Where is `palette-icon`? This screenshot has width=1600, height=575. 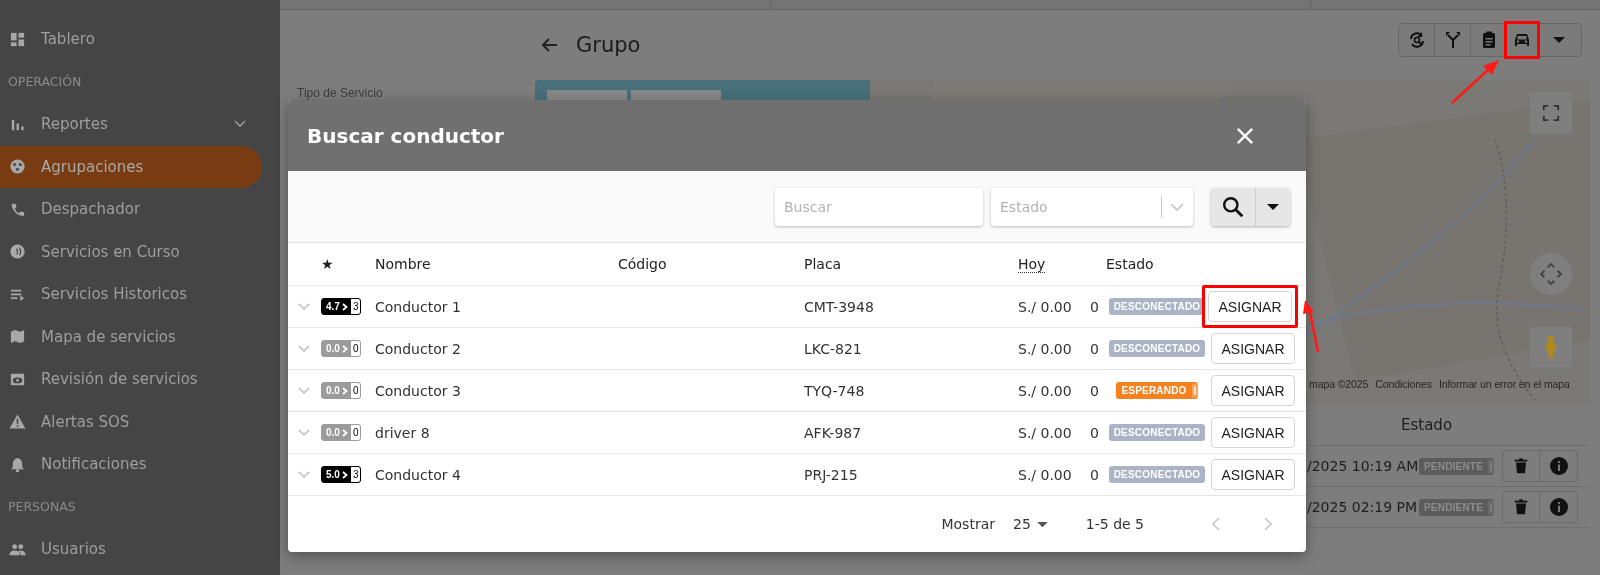 palette-icon is located at coordinates (17, 167).